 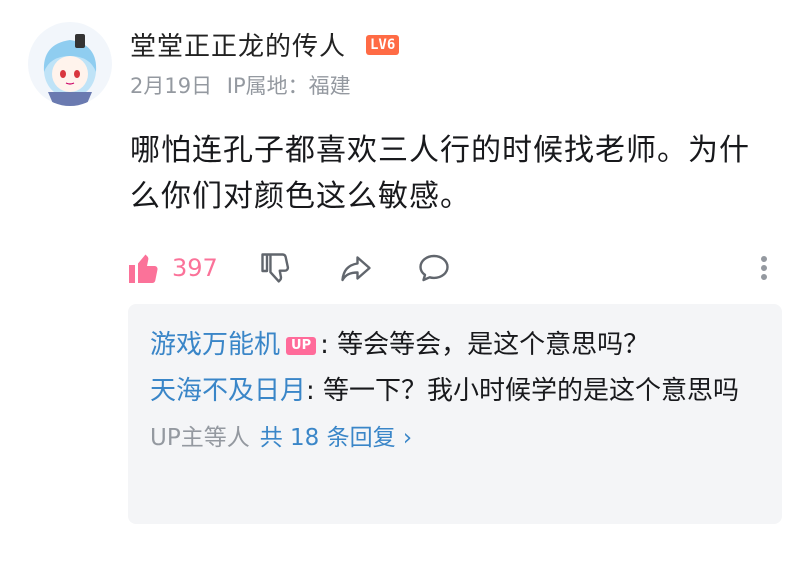 I want to click on reply-button, so click(x=434, y=268).